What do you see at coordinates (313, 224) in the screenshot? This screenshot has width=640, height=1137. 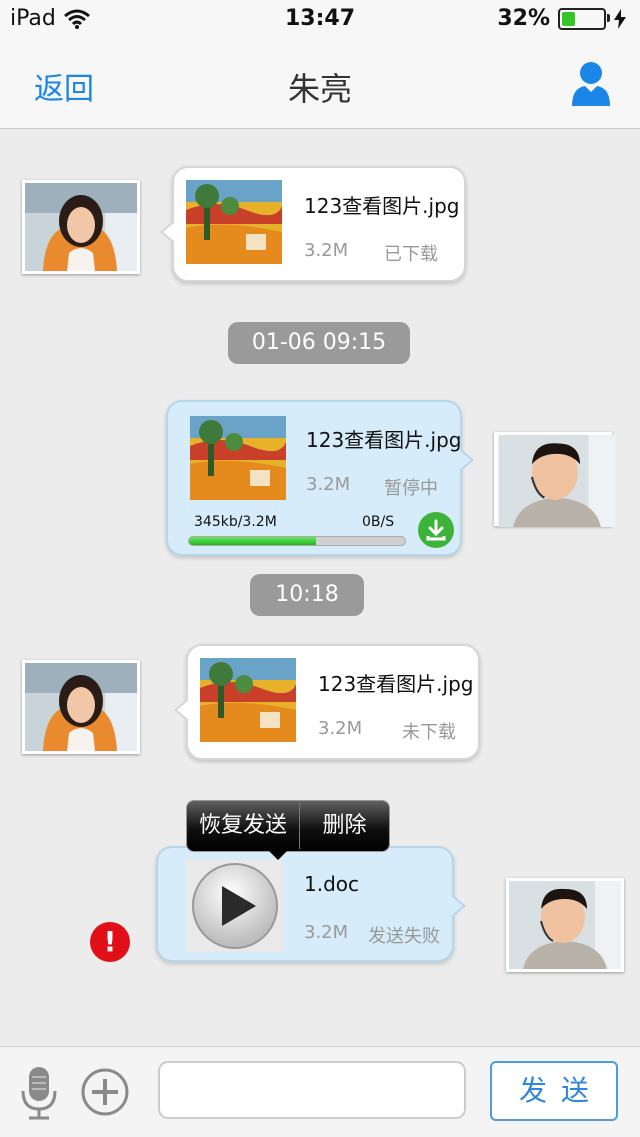 I see `message-bubble-1: 123查看图片.jpg 3.2M 已下载` at bounding box center [313, 224].